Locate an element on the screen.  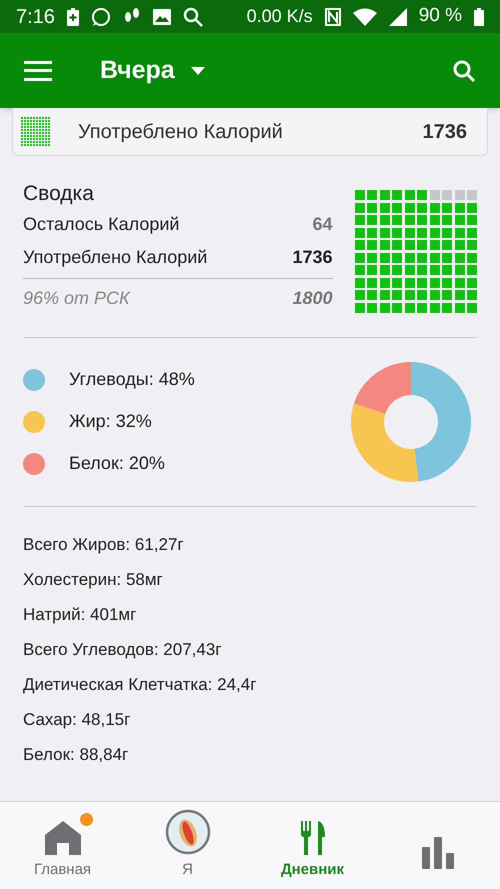
goal-value: 1800 is located at coordinates (312, 298).